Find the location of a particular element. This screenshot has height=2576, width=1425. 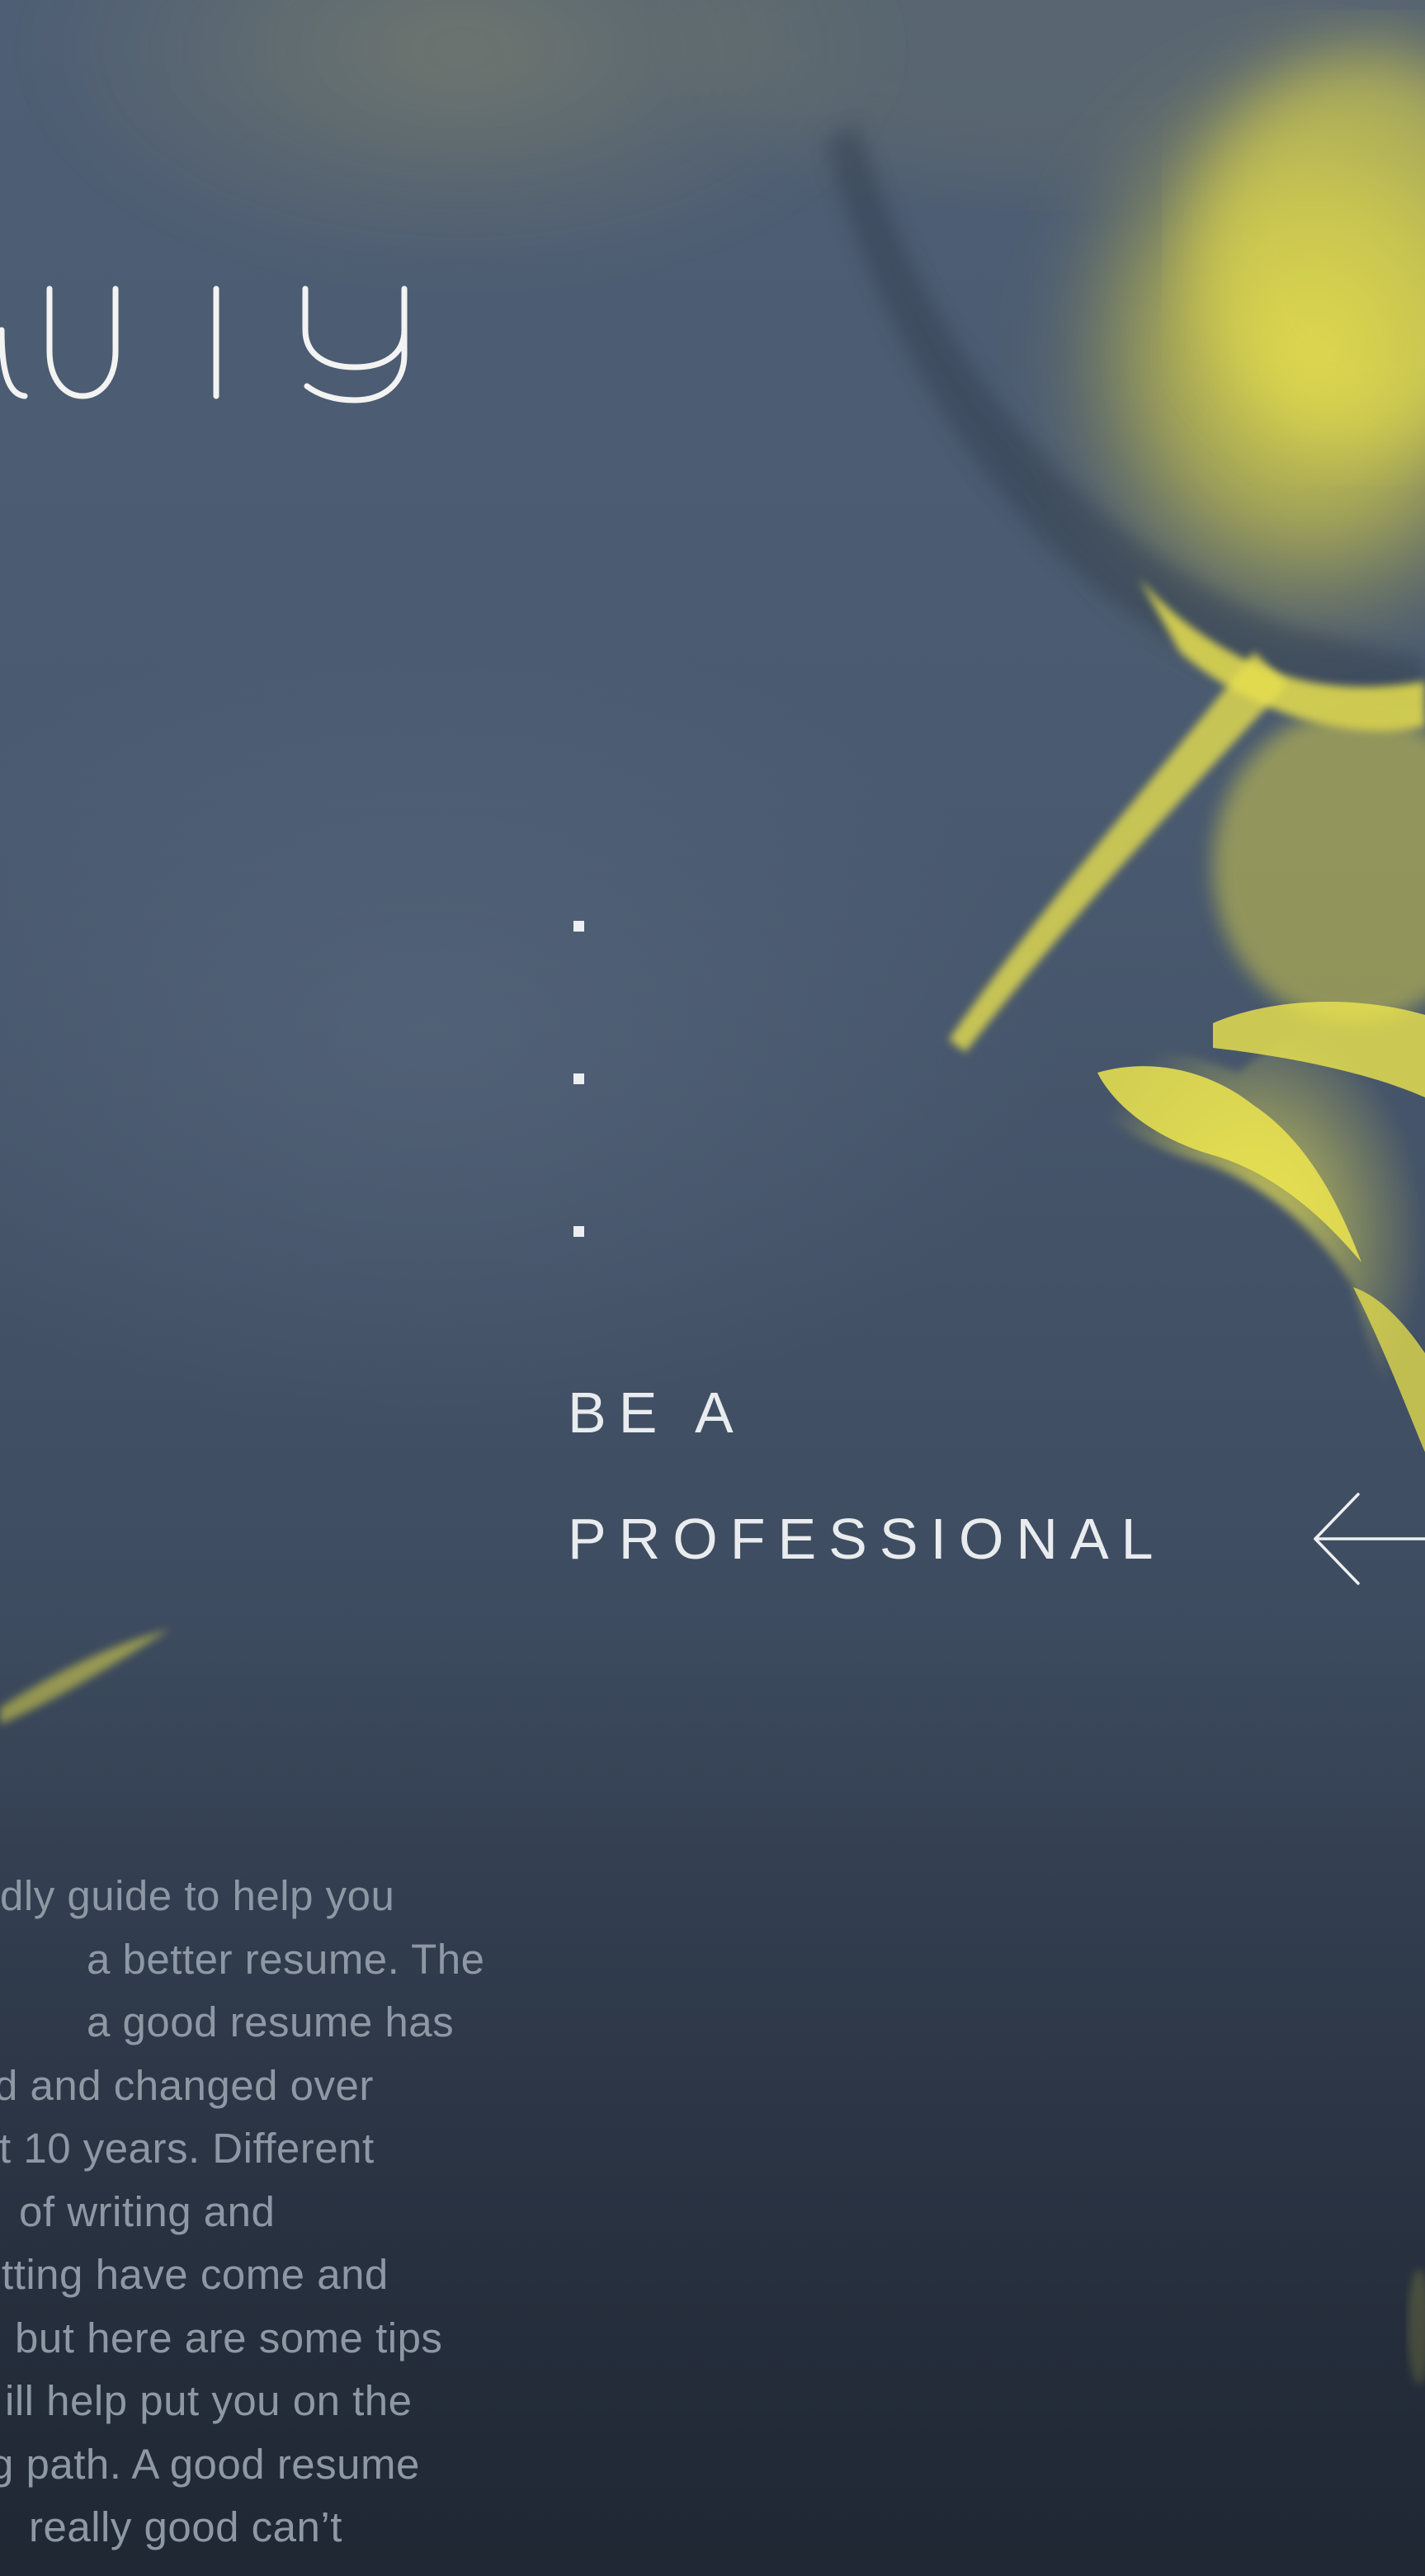

paragraph-line: dly guide to help you is located at coordinates (197, 1895).